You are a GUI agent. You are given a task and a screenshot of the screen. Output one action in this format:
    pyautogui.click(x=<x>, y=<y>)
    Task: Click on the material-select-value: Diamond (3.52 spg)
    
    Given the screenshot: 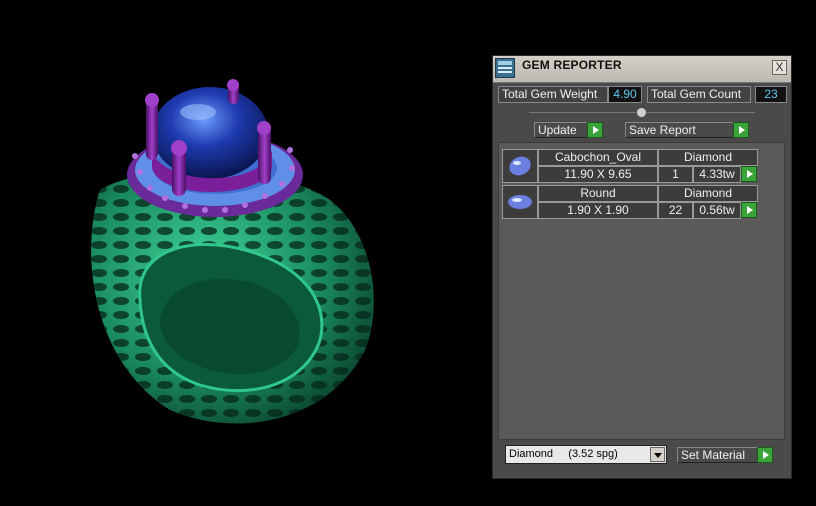 What is the action you would take?
    pyautogui.click(x=563, y=454)
    